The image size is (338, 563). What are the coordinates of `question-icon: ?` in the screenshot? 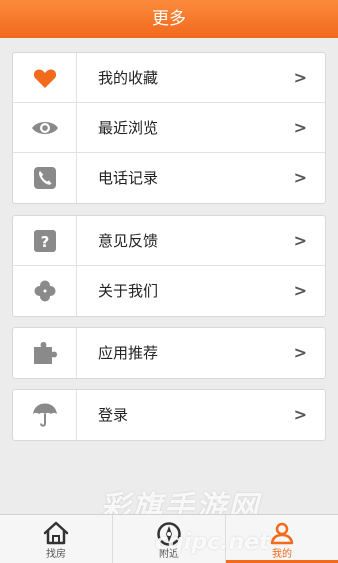 It's located at (44, 240).